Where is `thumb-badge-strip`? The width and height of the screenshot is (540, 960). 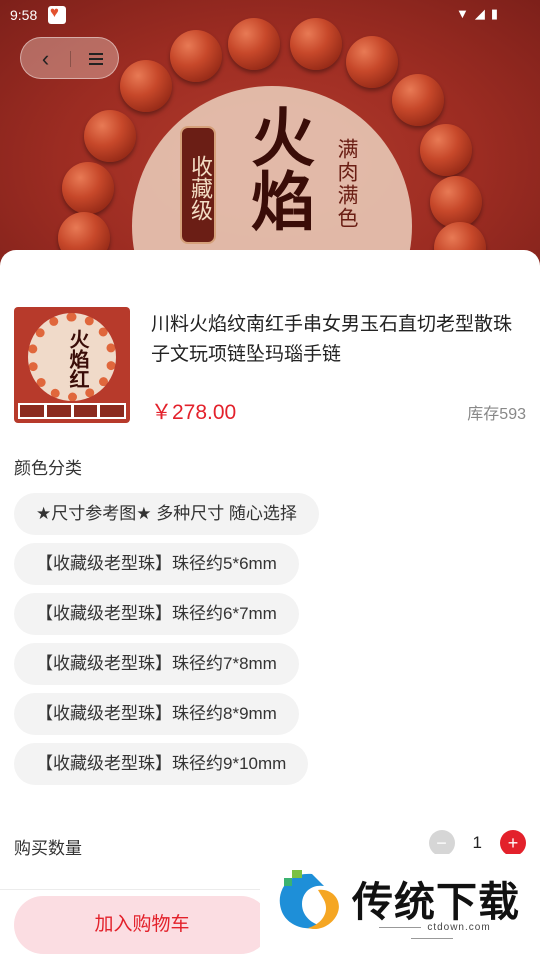 thumb-badge-strip is located at coordinates (72, 411).